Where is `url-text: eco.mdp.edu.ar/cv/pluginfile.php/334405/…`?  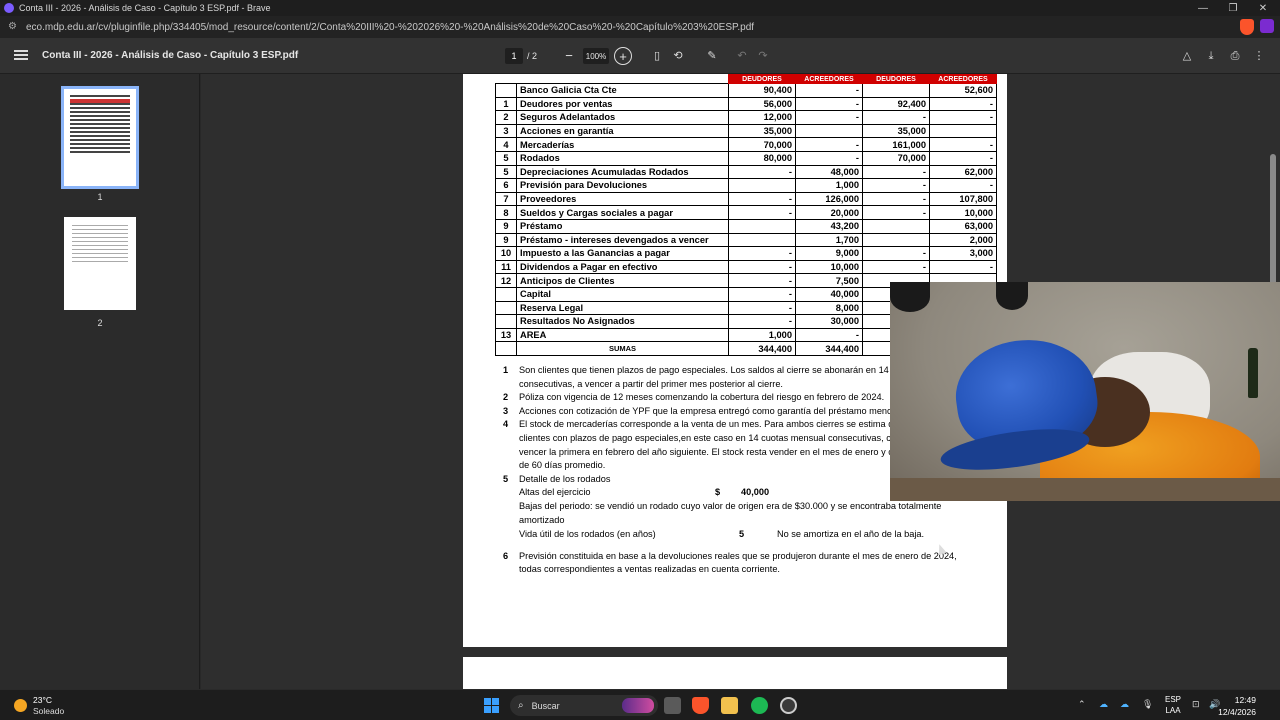 url-text: eco.mdp.edu.ar/cv/pluginfile.php/334405/… is located at coordinates (390, 27).